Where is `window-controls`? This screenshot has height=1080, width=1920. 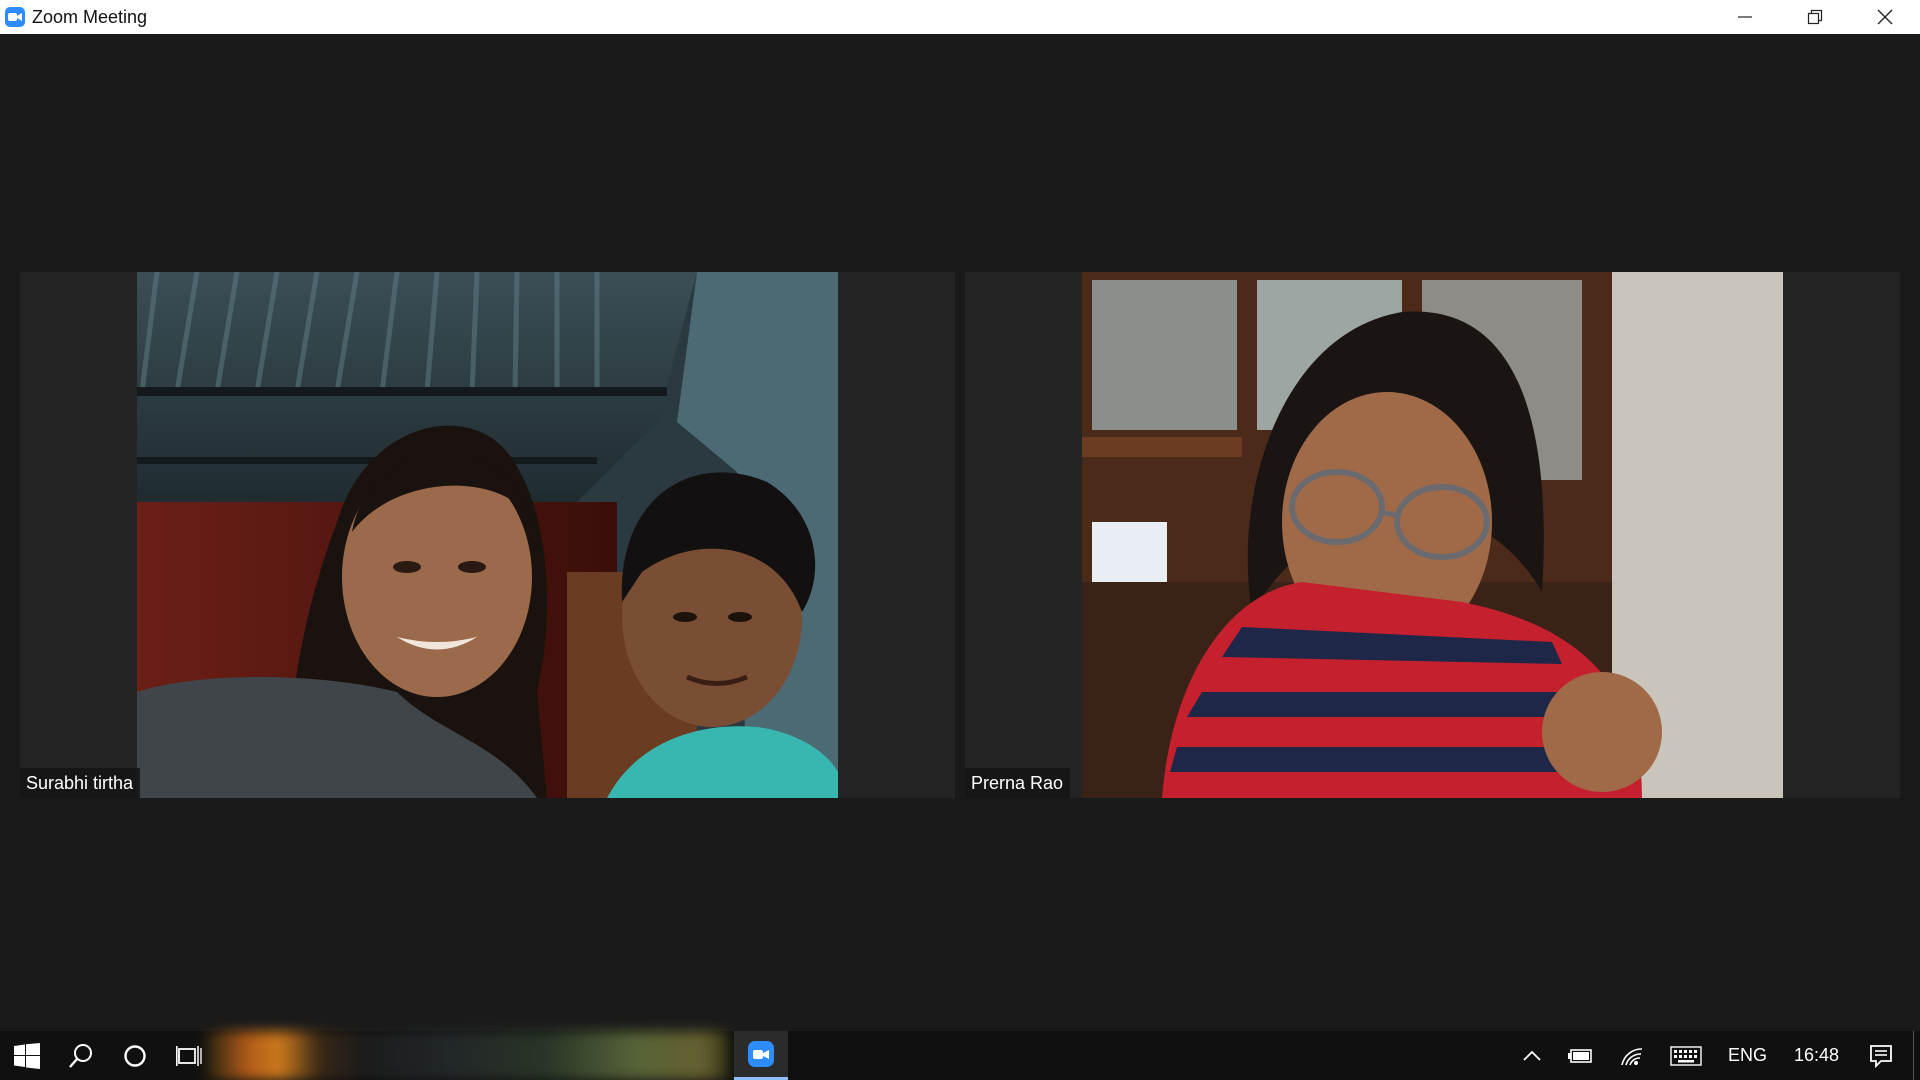
window-controls is located at coordinates (1815, 17).